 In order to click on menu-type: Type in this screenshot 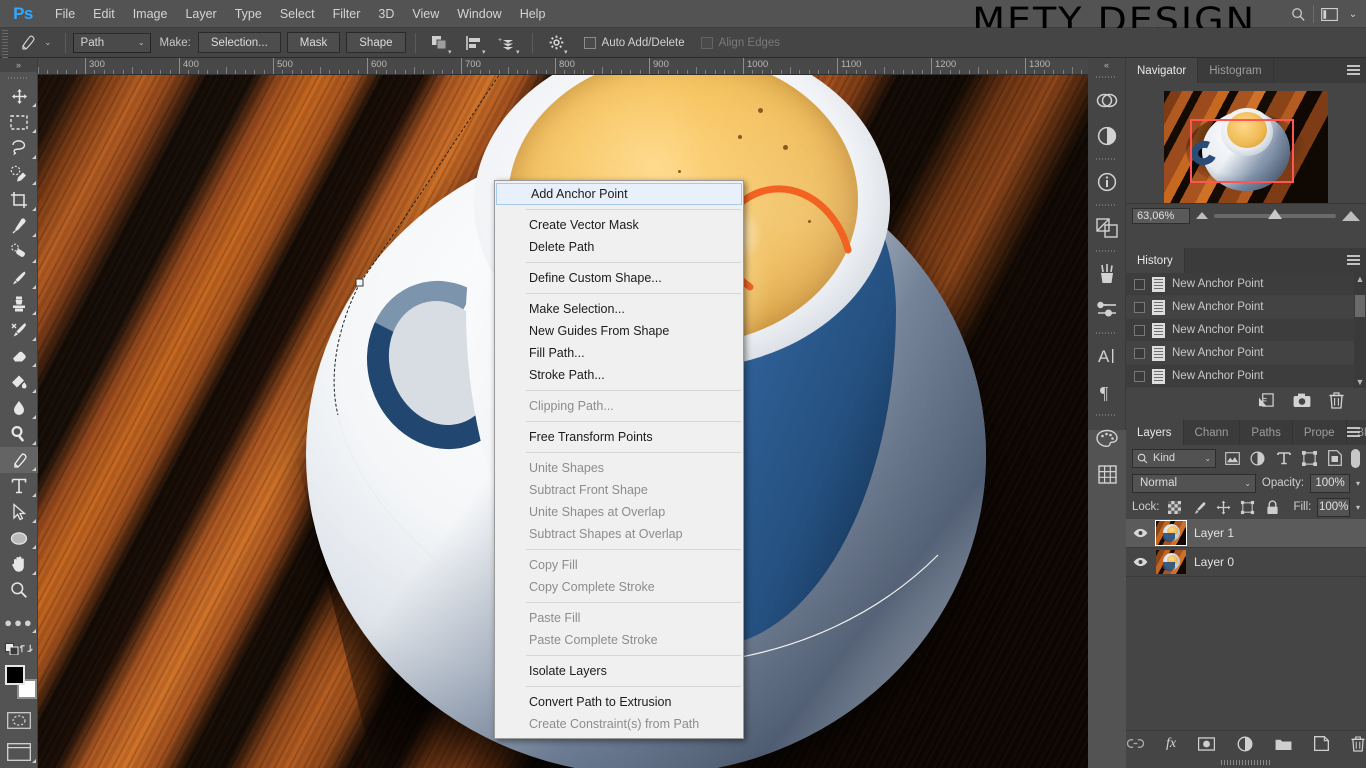, I will do `click(248, 14)`.